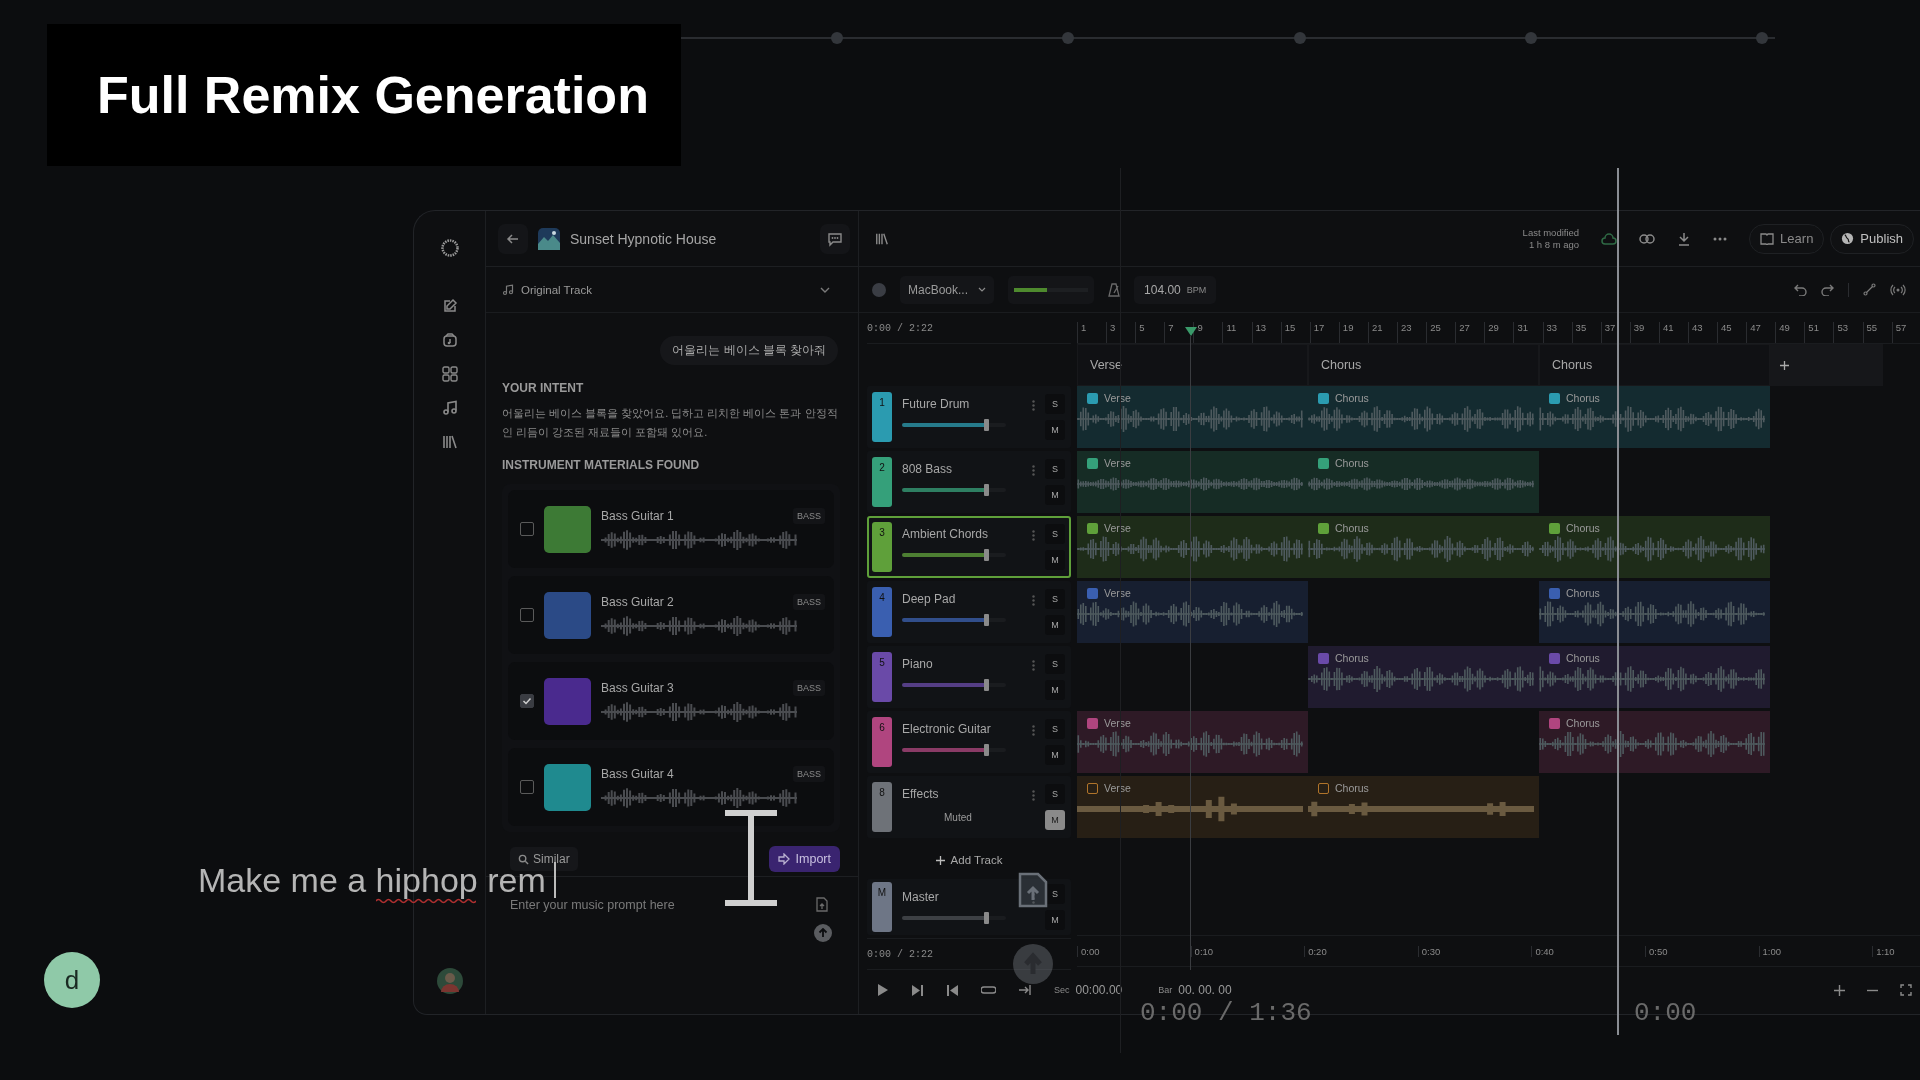  What do you see at coordinates (825, 289) in the screenshot?
I see `chevron-down-icon` at bounding box center [825, 289].